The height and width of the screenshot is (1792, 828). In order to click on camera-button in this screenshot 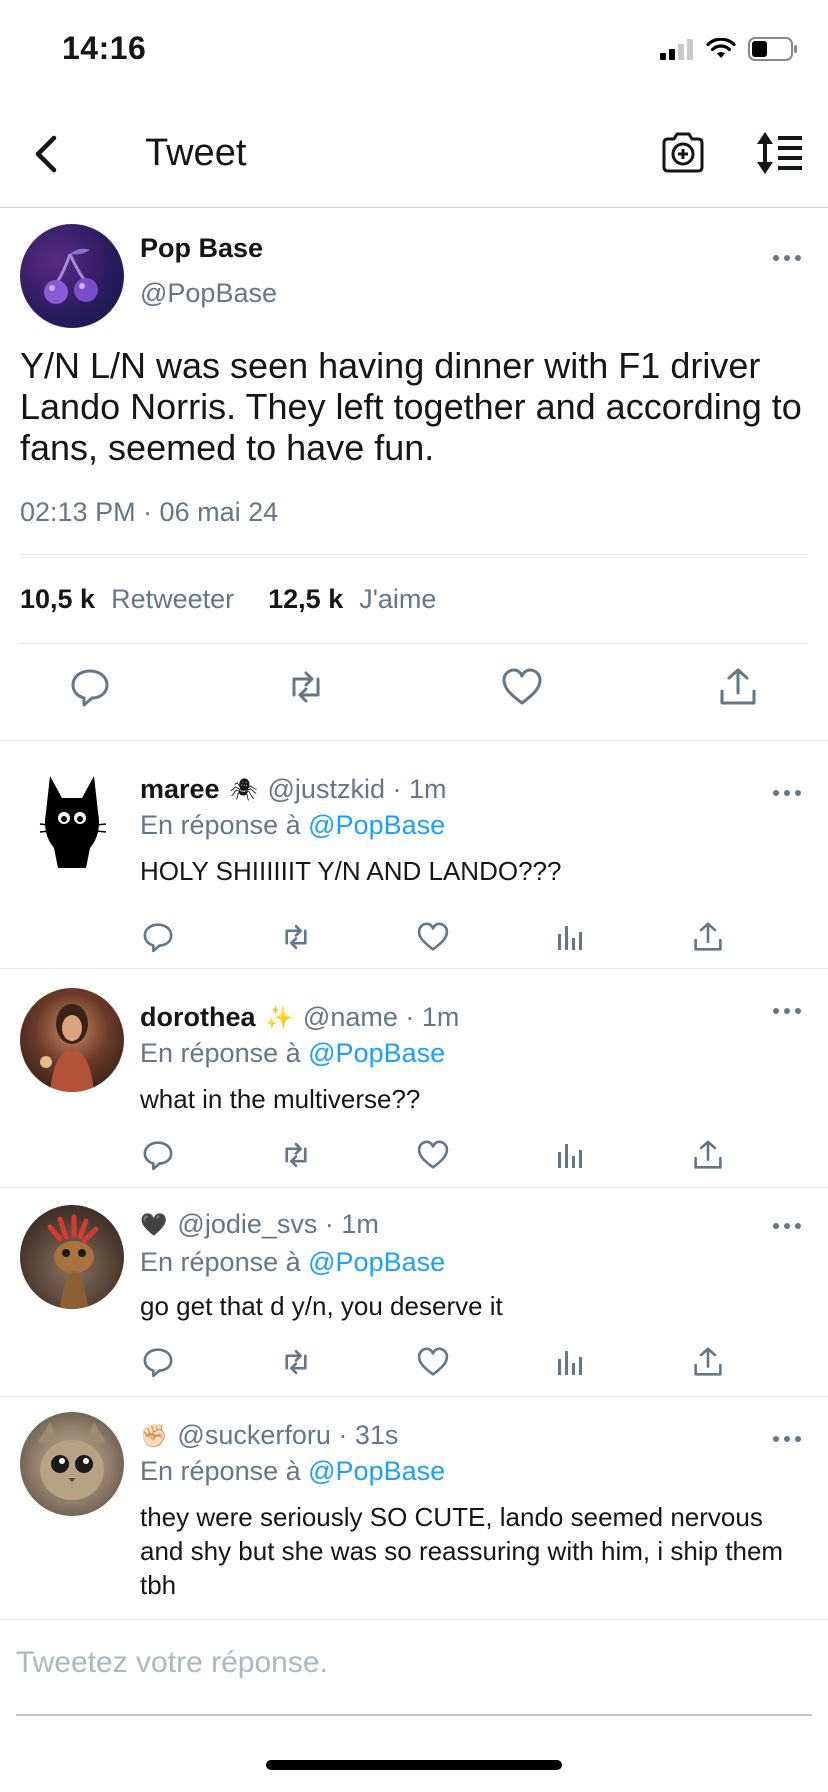, I will do `click(683, 153)`.